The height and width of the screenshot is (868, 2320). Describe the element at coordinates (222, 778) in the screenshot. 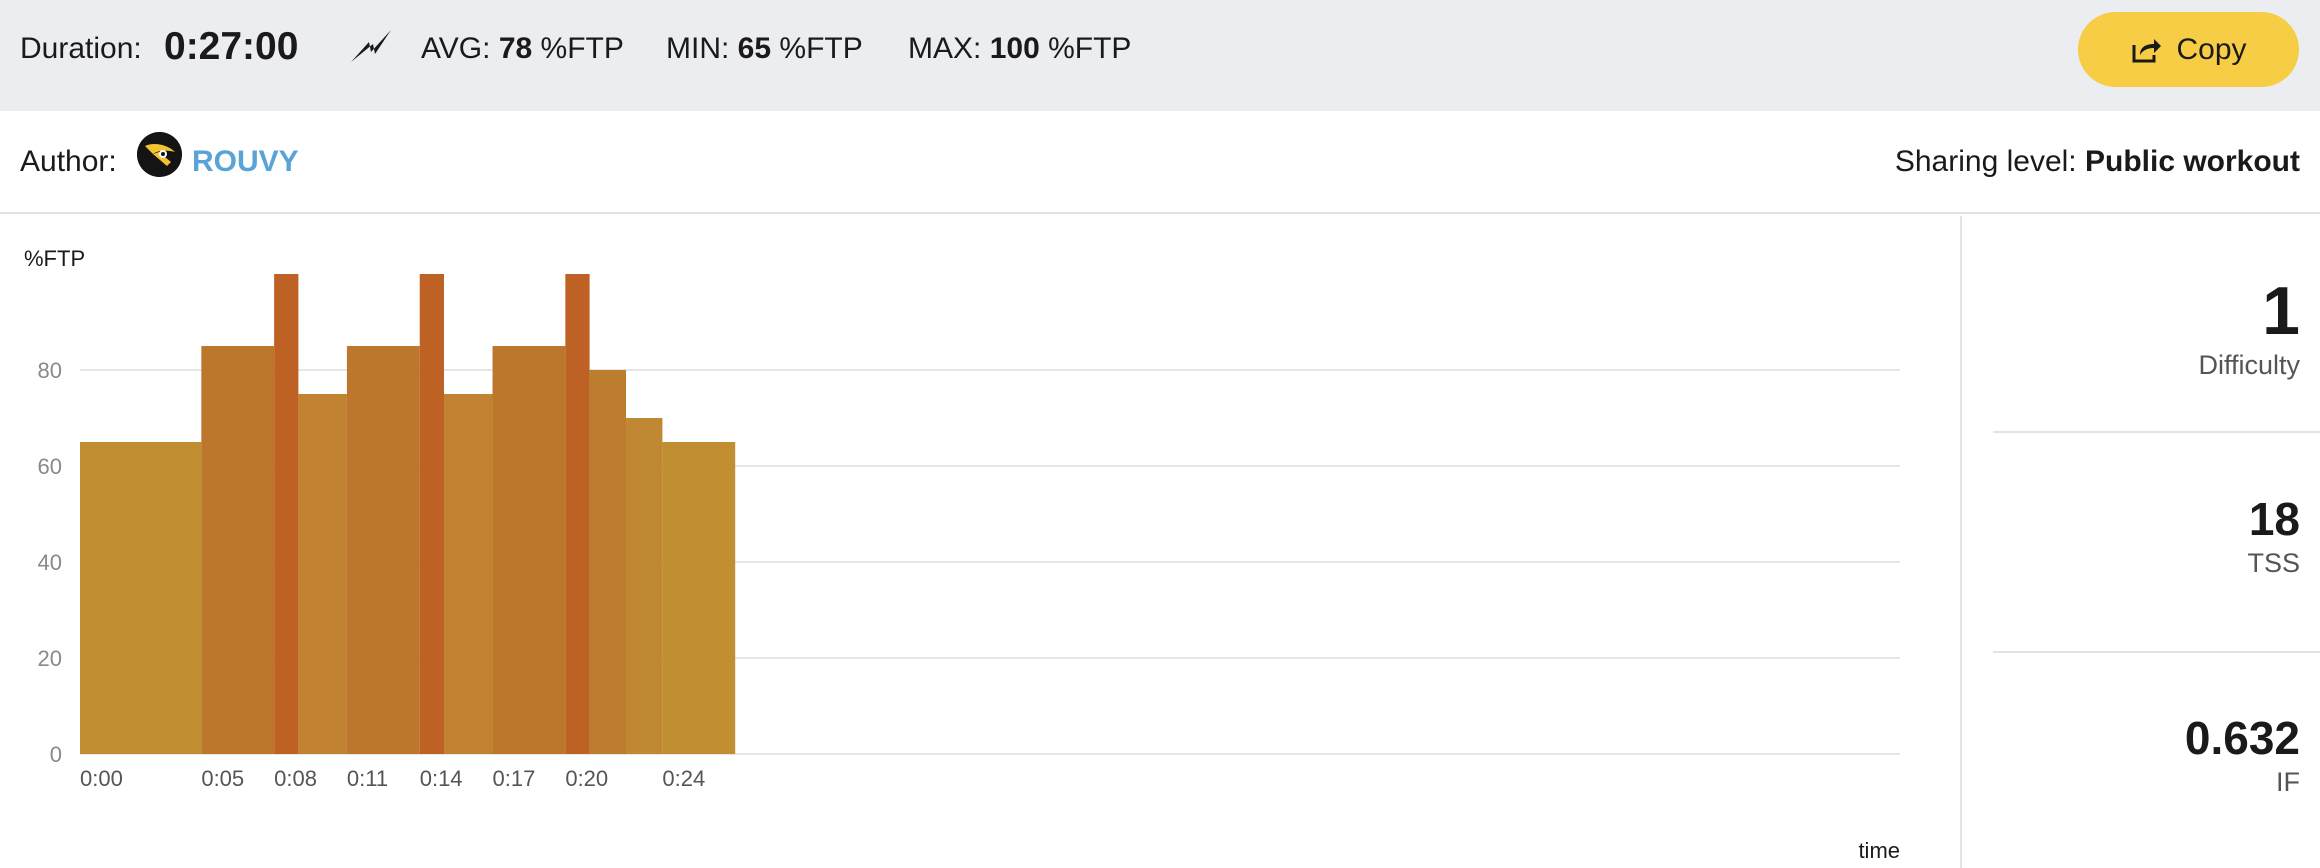

I see `x-tick-label: 0:05` at that location.